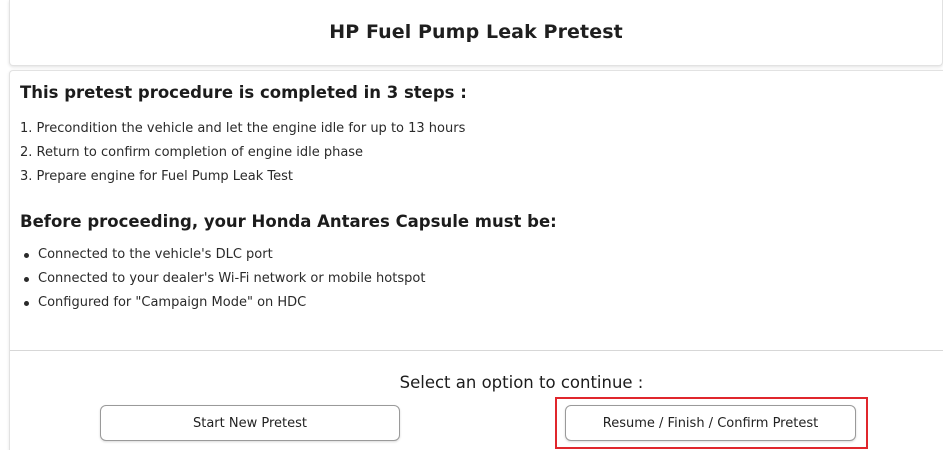  What do you see at coordinates (172, 302) in the screenshot?
I see `requirement-text: Configured for "Campaign Mode" on HDC` at bounding box center [172, 302].